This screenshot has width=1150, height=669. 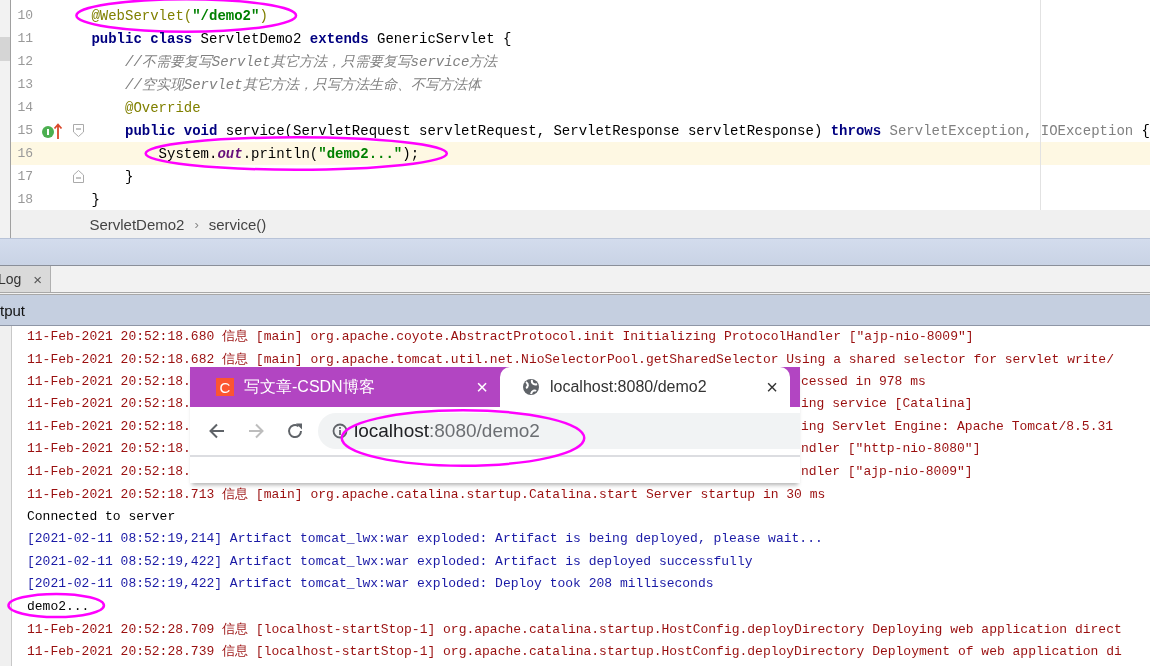 I want to click on code-line: //空实现Servlet其它方法，只写方法生命、不写方法体, so click(x=303, y=84).